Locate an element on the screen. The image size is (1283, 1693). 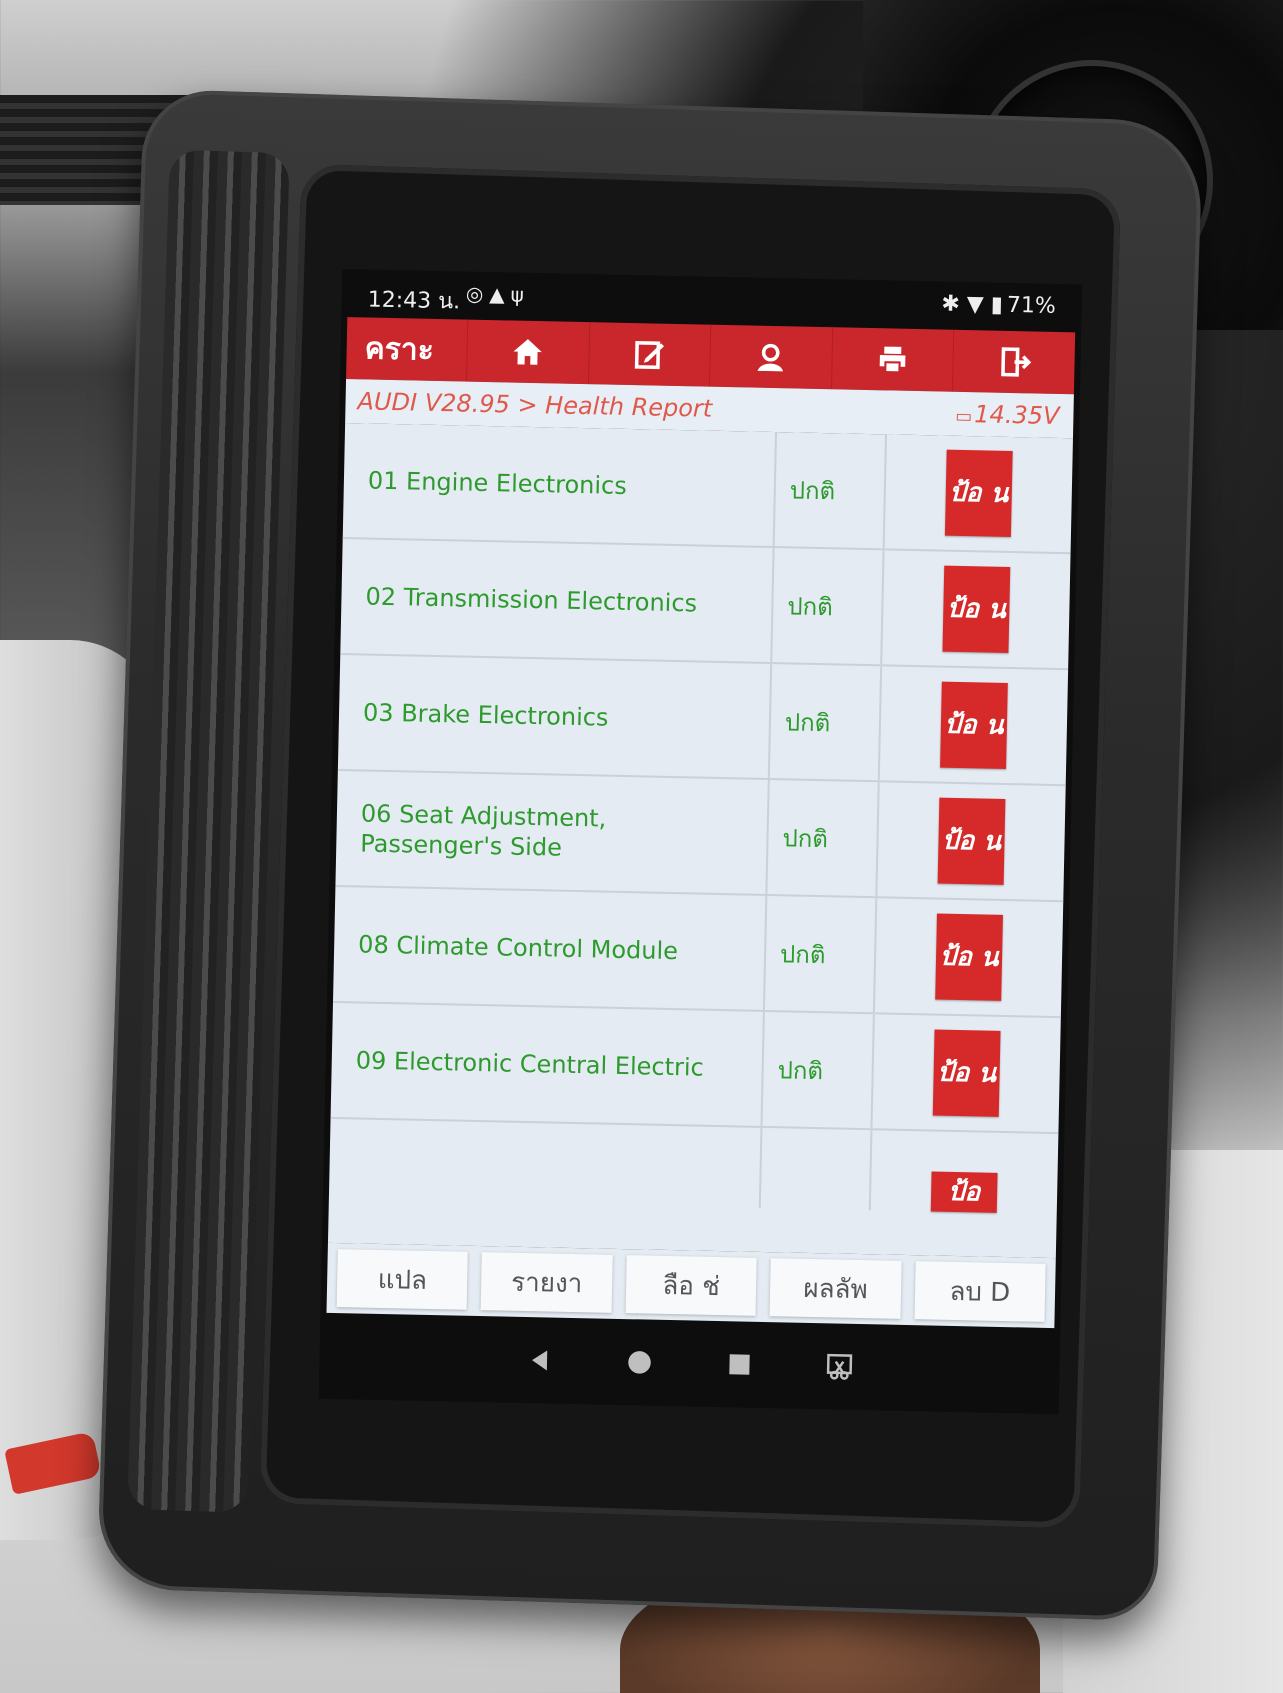
print-button is located at coordinates (892, 359).